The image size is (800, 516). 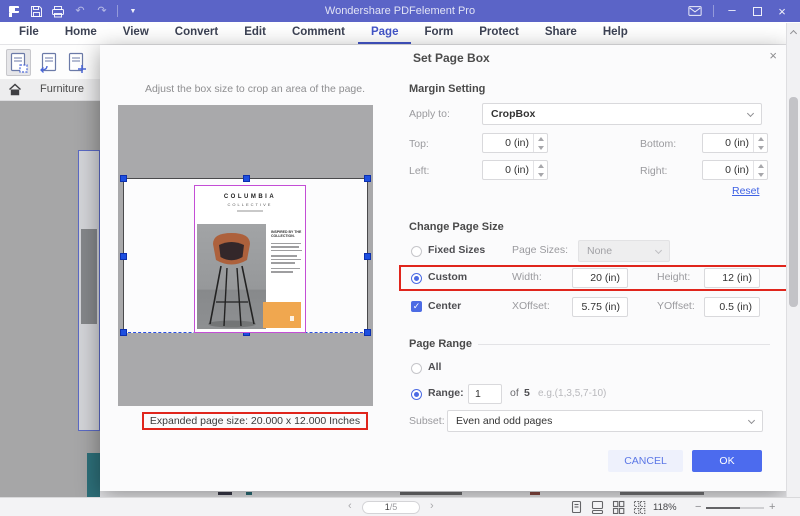 What do you see at coordinates (622, 114) in the screenshot?
I see `apply-to-select: CropBox` at bounding box center [622, 114].